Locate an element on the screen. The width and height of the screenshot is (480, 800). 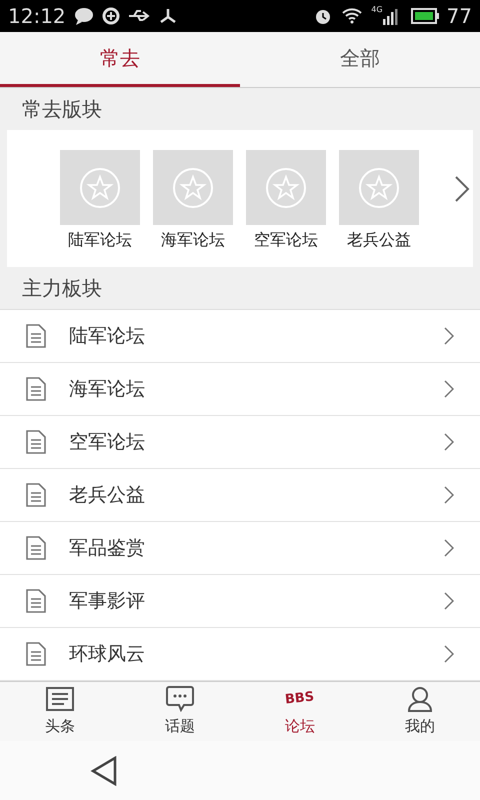
clock-time: 12:12 is located at coordinates (37, 16).